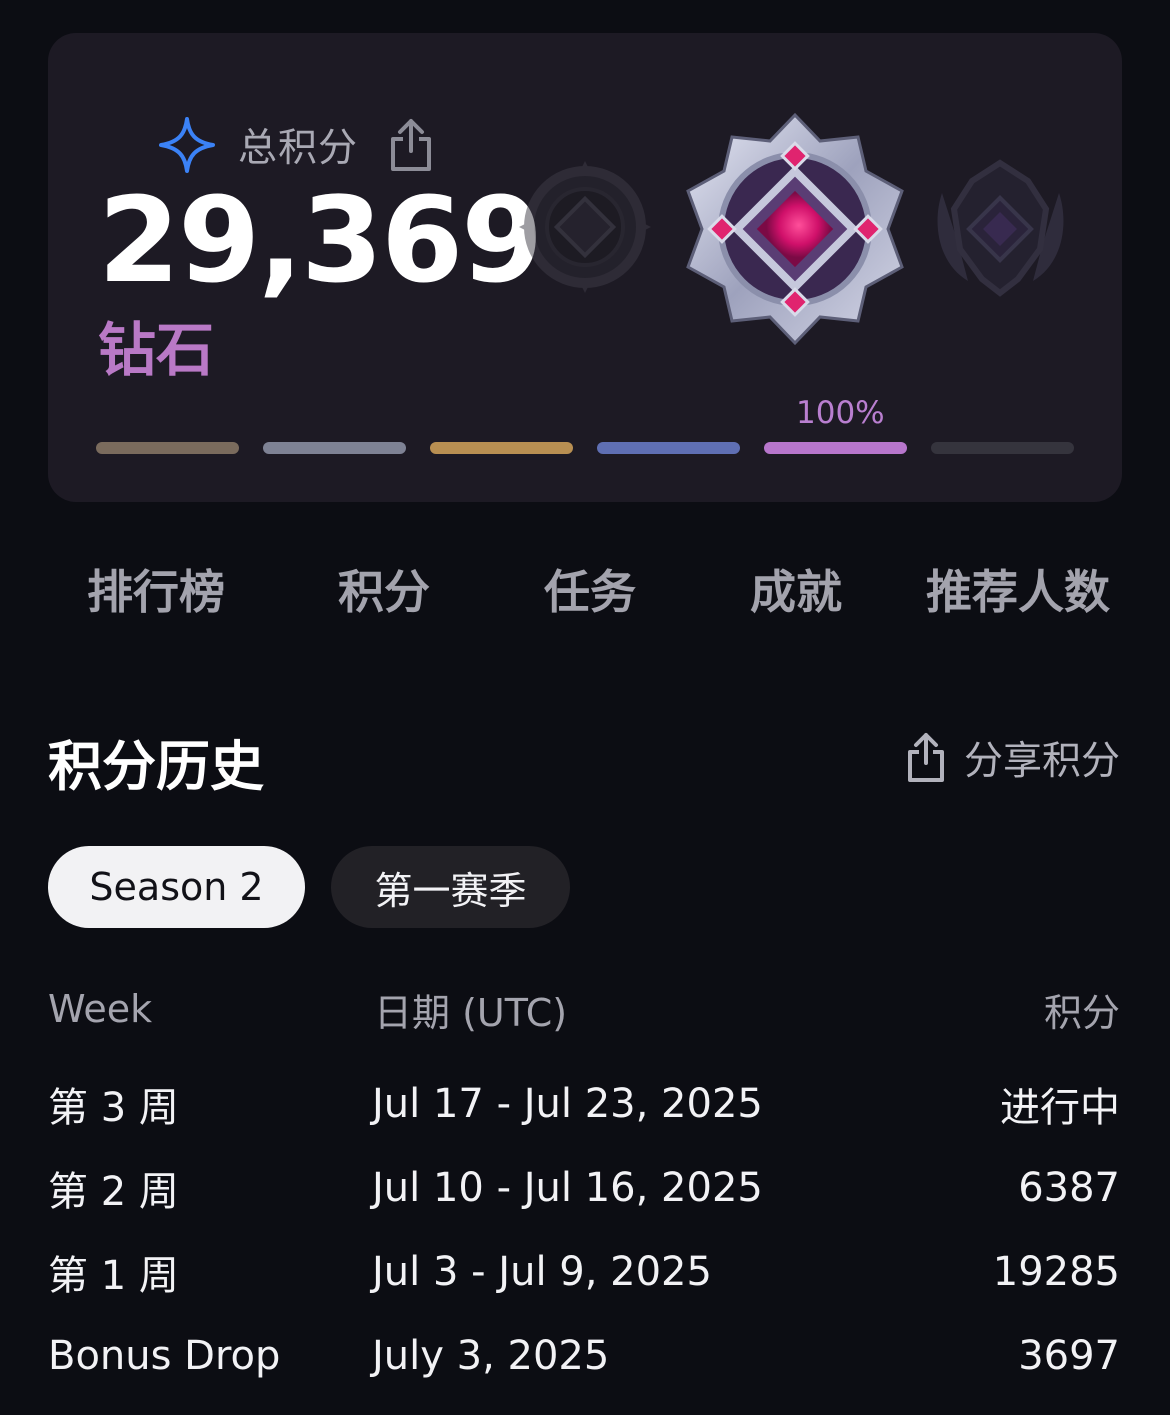  I want to click on column-header-week: Week, so click(100, 1009).